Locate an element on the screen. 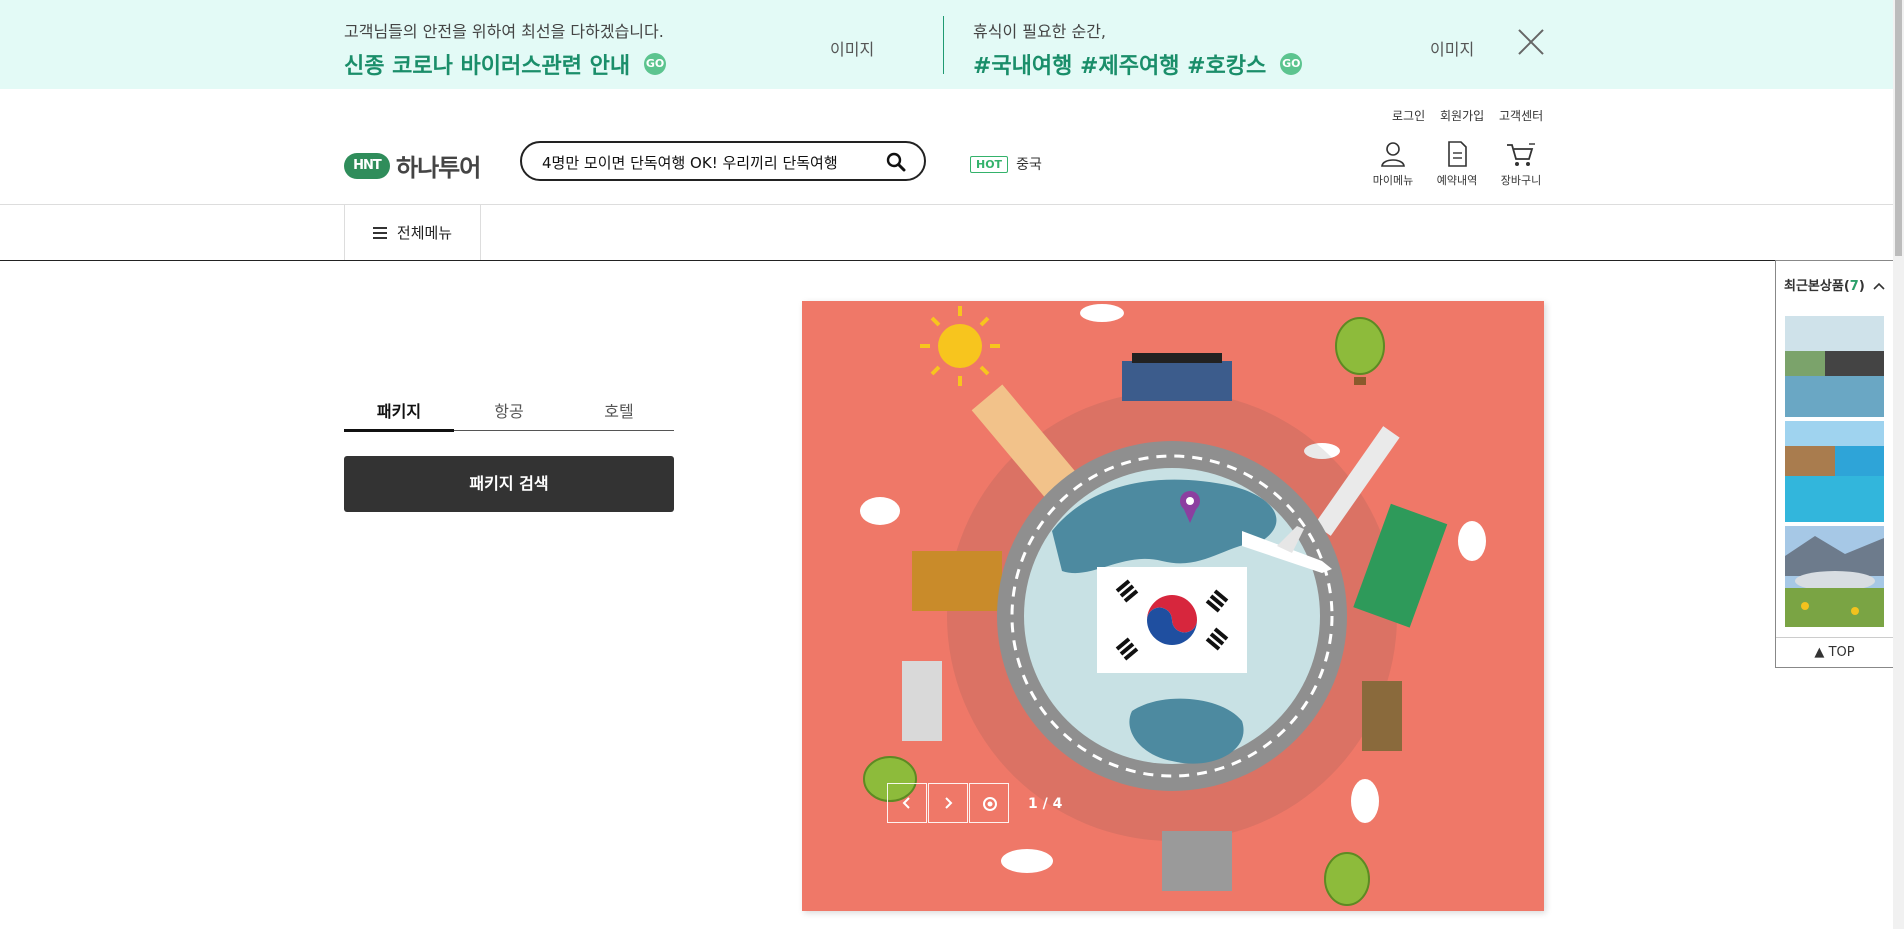 This screenshot has height=929, width=1904. chevron-up-icon is located at coordinates (1879, 286).